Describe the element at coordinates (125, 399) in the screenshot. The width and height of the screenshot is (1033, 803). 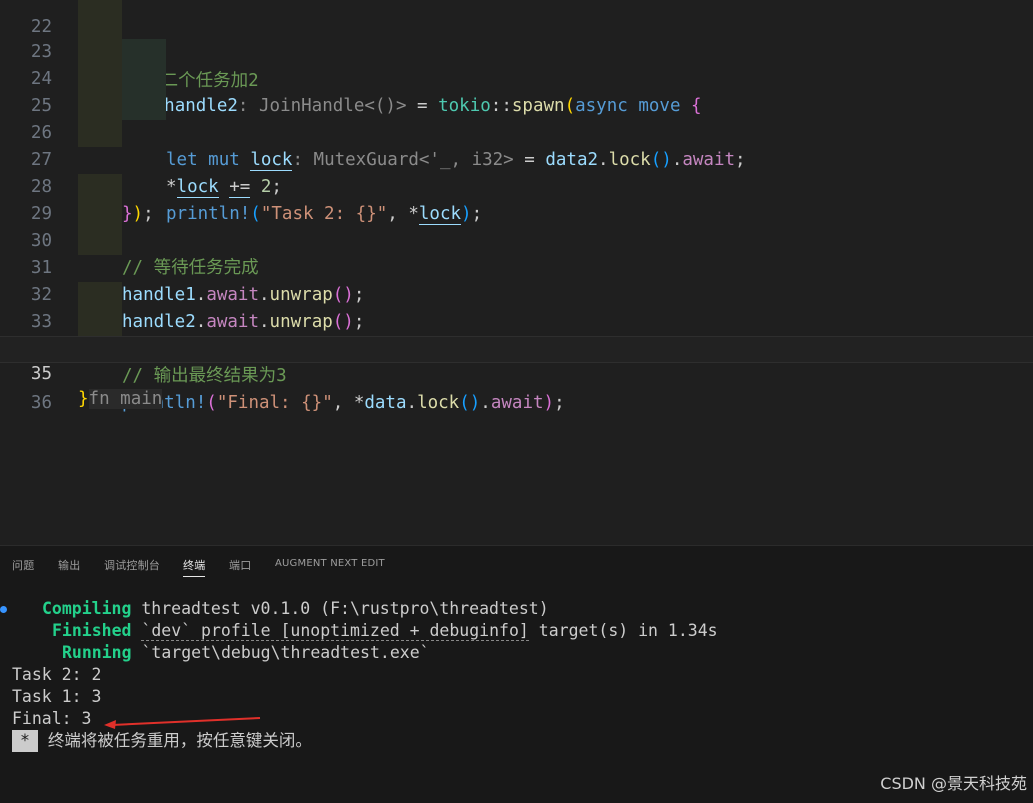
I see `inlay-hint: fn main` at that location.